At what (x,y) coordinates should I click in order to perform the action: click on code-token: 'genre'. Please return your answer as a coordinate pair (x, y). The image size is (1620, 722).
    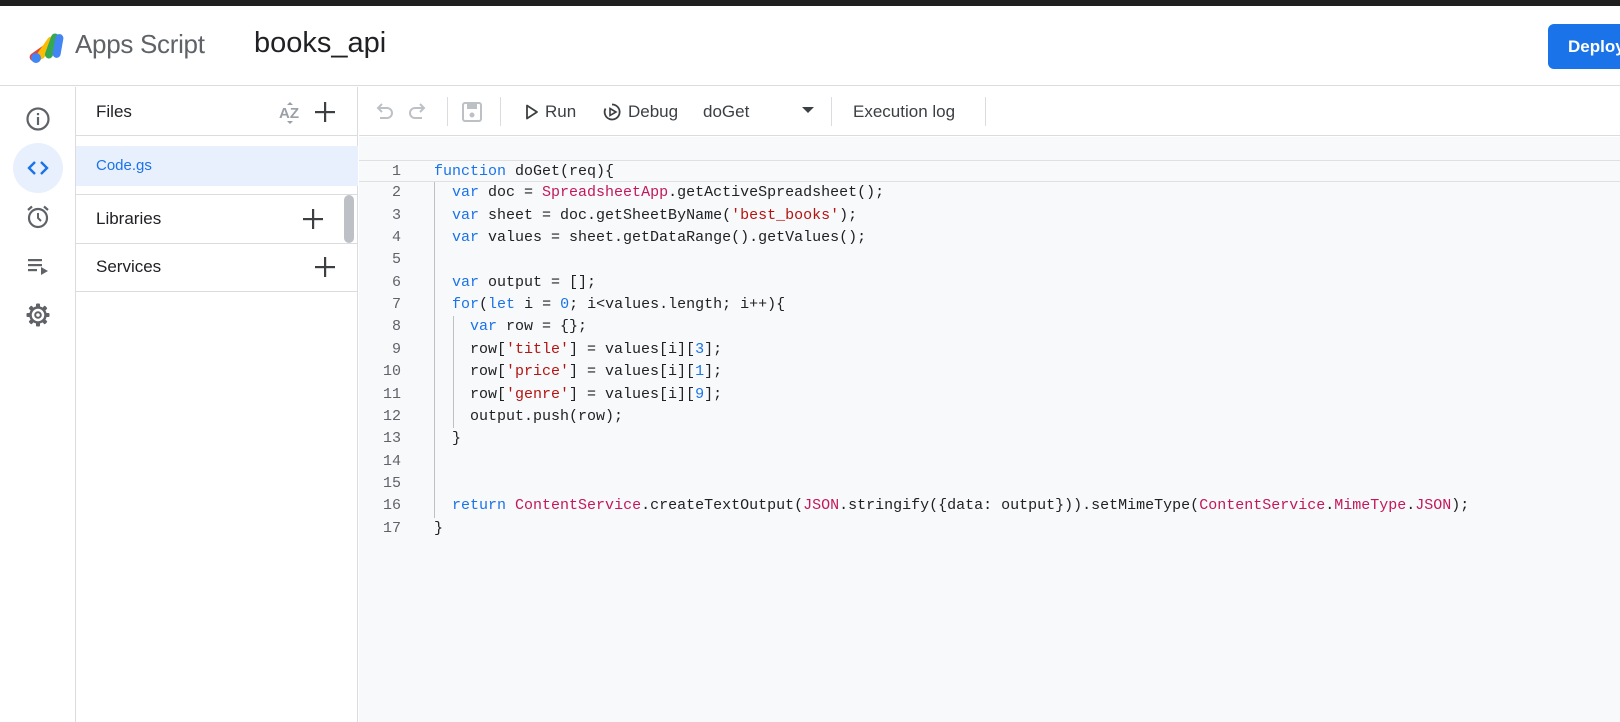
    Looking at the image, I should click on (538, 394).